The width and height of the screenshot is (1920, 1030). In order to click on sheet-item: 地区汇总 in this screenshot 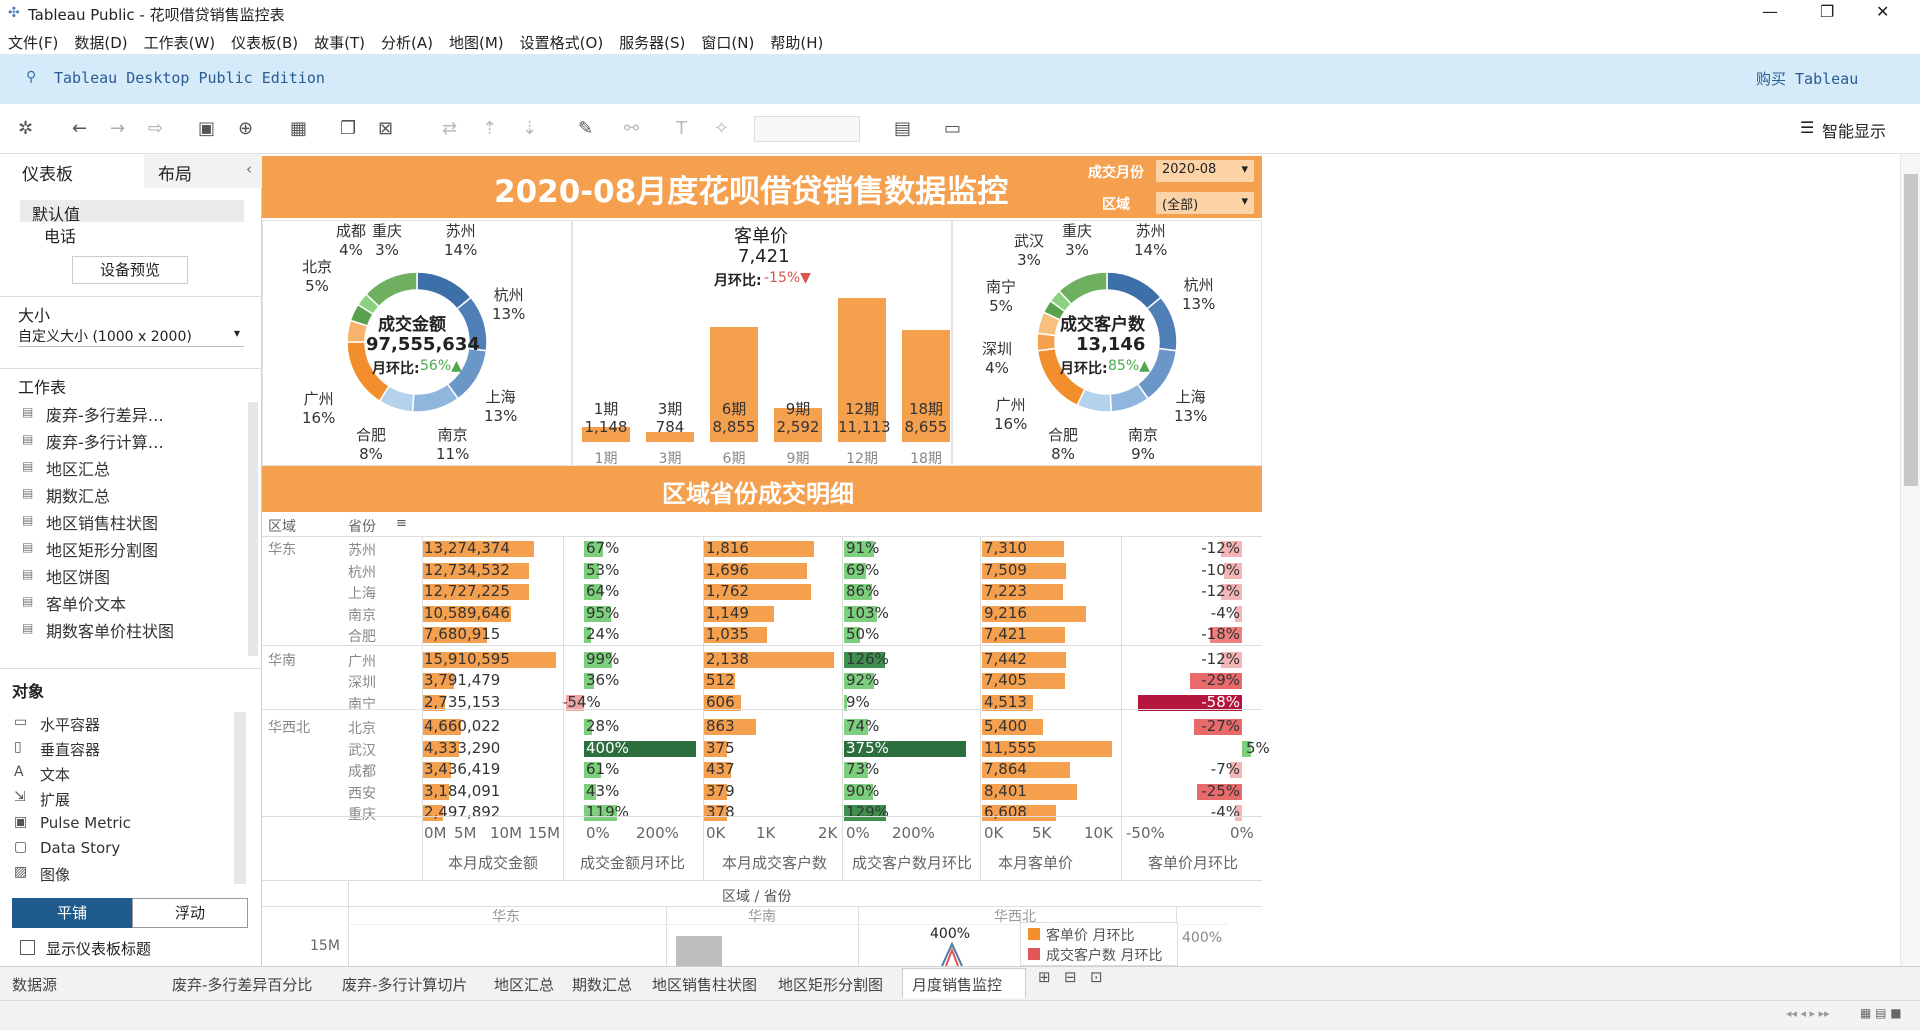, I will do `click(78, 468)`.